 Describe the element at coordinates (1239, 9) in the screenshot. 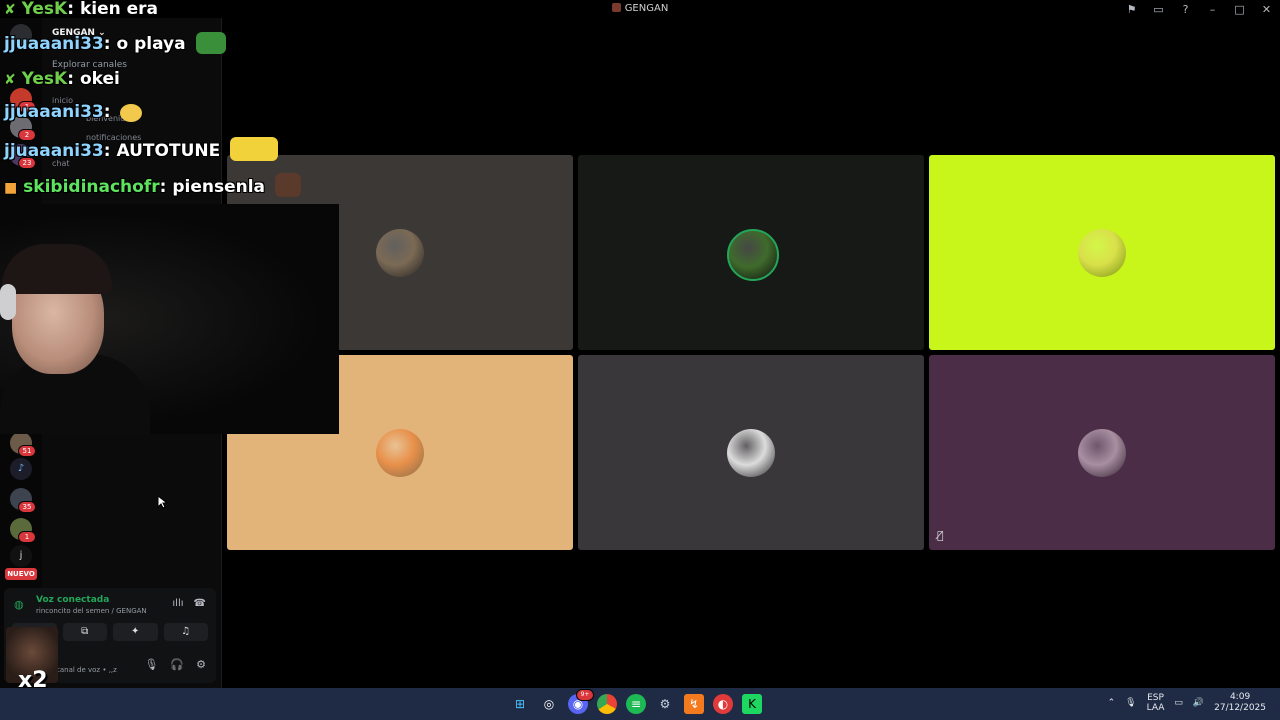

I see `maximize-button: □` at that location.